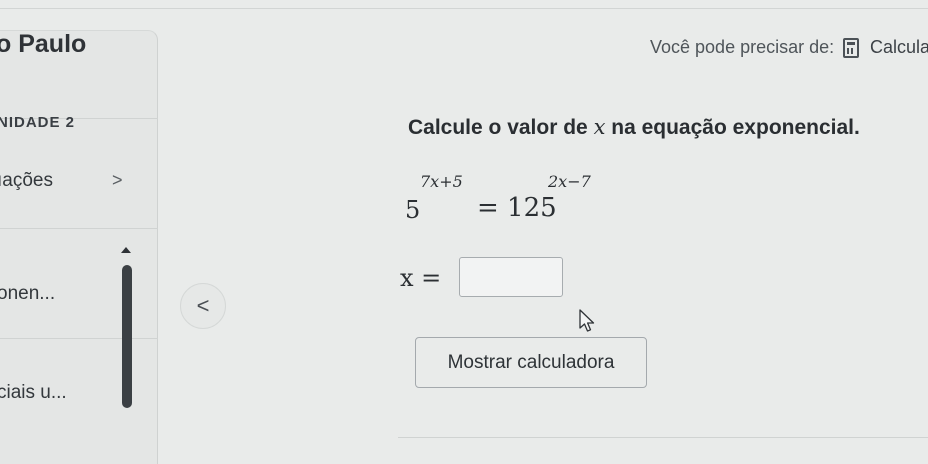 Image resolution: width=928 pixels, height=464 pixels. I want to click on equation-left-base: 5, so click(413, 210).